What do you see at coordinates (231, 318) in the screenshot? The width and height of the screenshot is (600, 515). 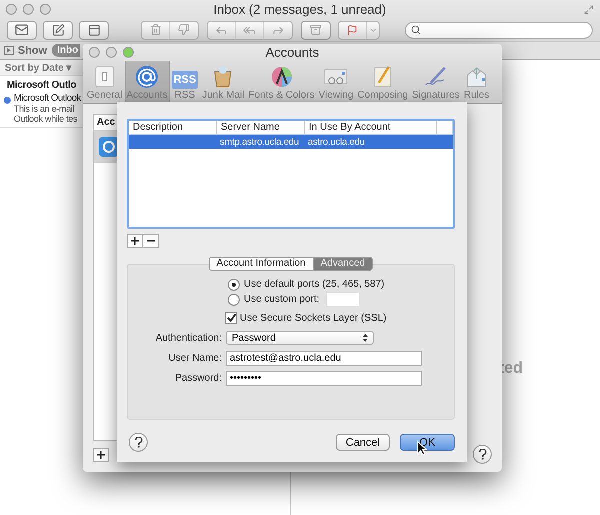 I see `checkbox` at bounding box center [231, 318].